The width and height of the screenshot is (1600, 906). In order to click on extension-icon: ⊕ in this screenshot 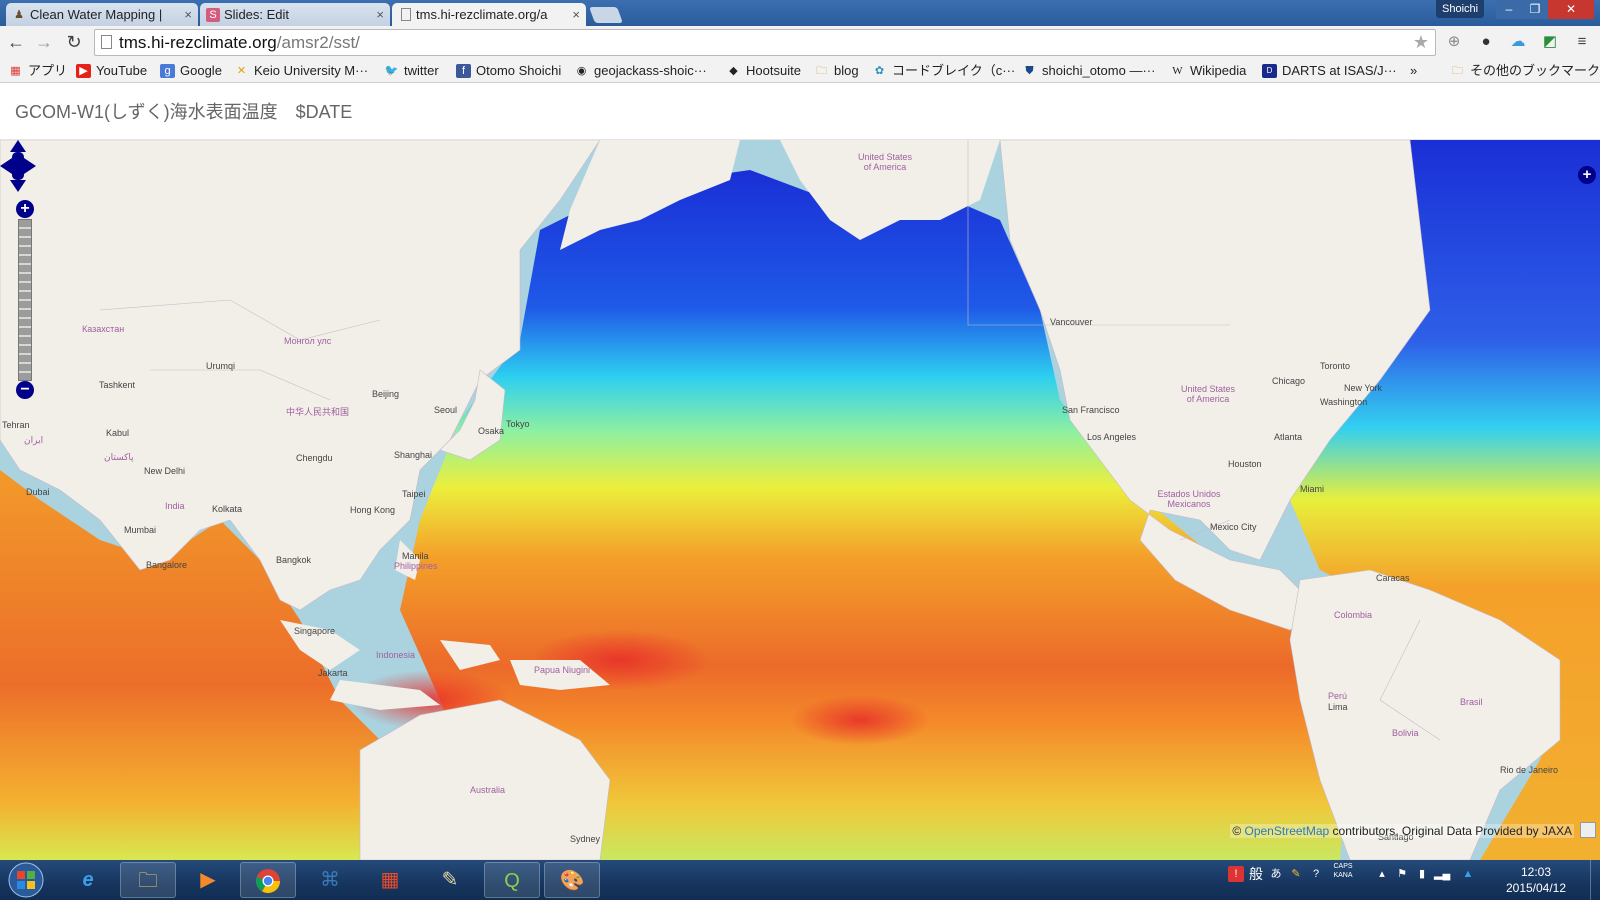, I will do `click(1454, 42)`.